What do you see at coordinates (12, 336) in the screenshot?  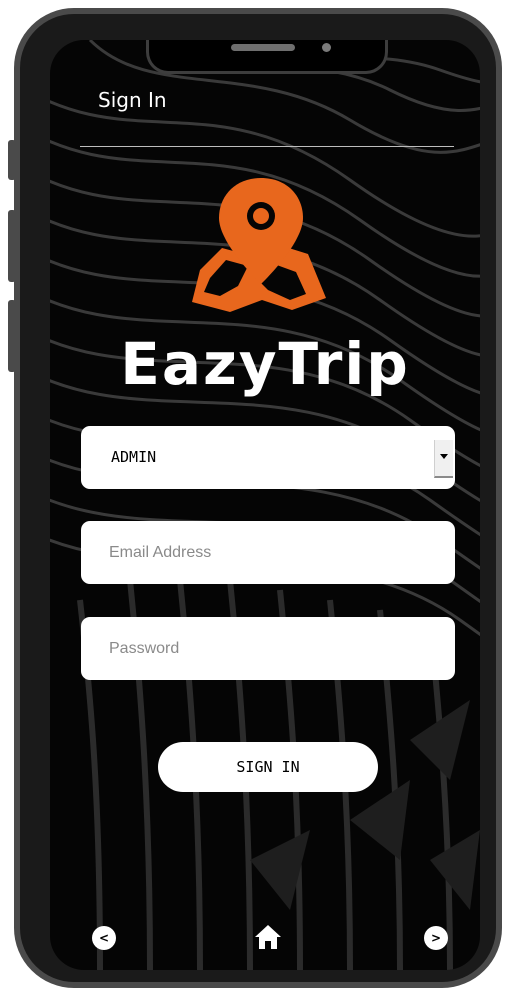 I see `volume-down-button` at bounding box center [12, 336].